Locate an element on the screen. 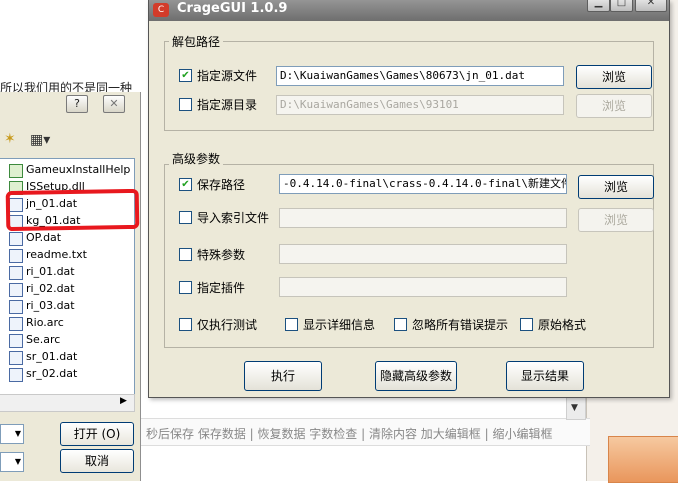 Image resolution: width=678 pixels, height=483 pixels. horizontal-scrollbar: ▶ is located at coordinates (67, 403).